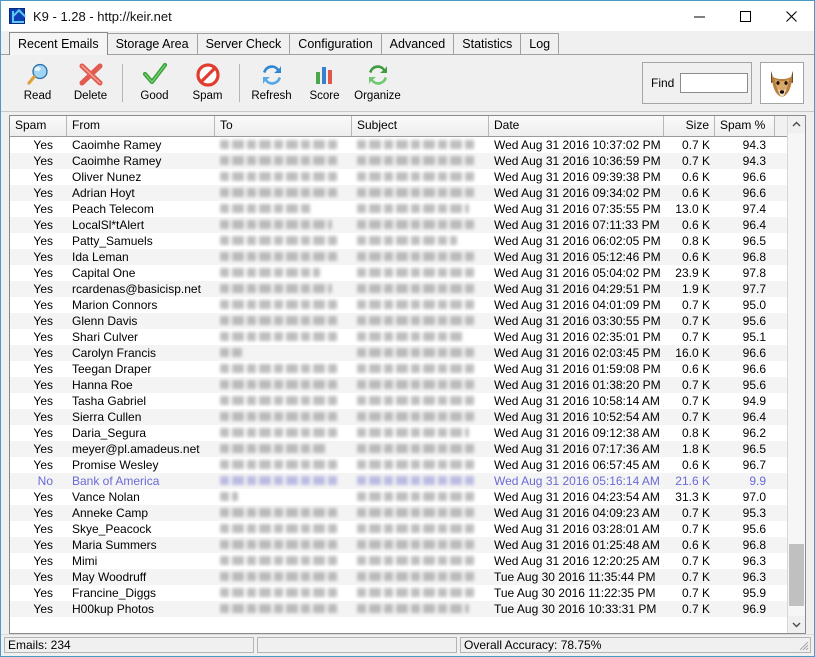 Image resolution: width=815 pixels, height=657 pixels. I want to click on minimize-icon, so click(699, 16).